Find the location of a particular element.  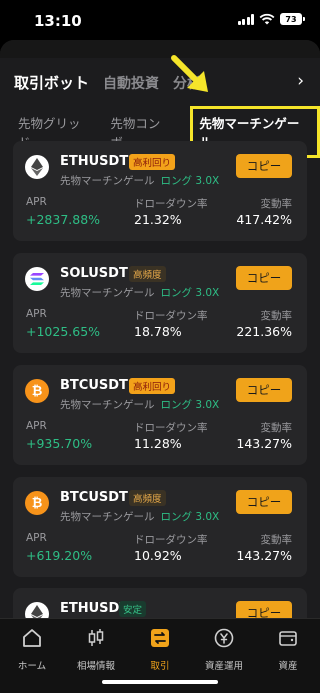

wallet-icon is located at coordinates (288, 638).